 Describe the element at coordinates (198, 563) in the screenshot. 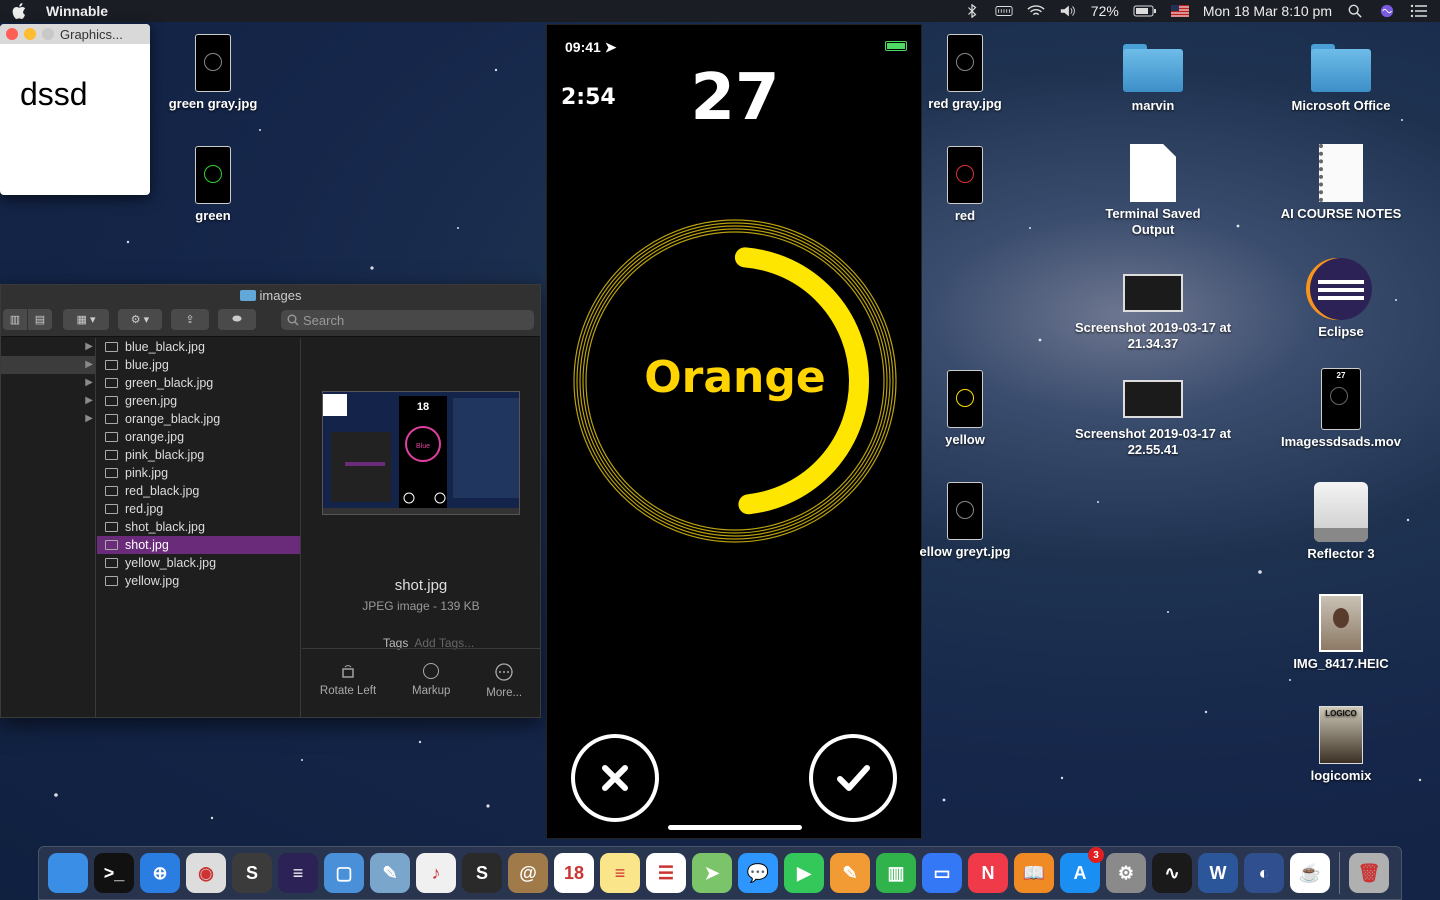

I see `file-list-item: yellow_black.jpg` at that location.